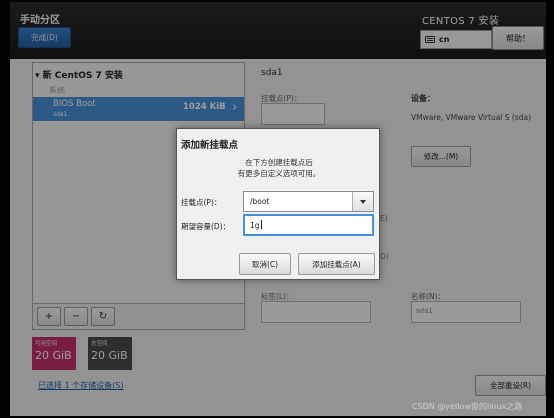  Describe the element at coordinates (308, 201) in the screenshot. I see `mount-point-combo: /boot` at that location.